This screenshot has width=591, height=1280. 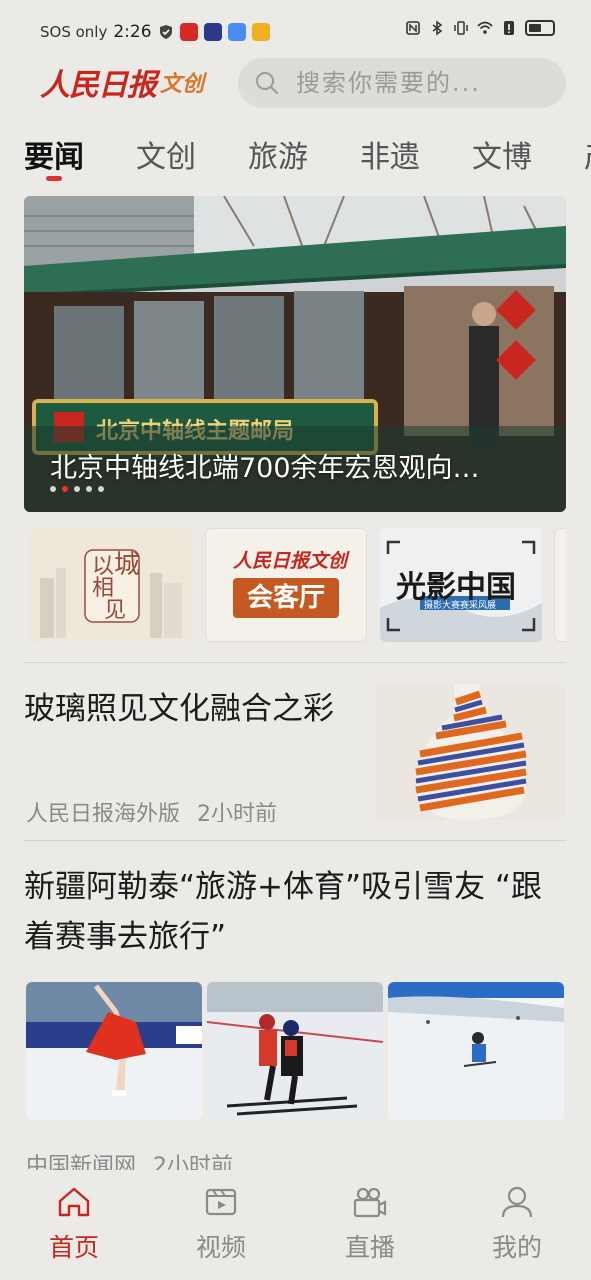 I want to click on tab-creative: 文创, so click(x=166, y=162).